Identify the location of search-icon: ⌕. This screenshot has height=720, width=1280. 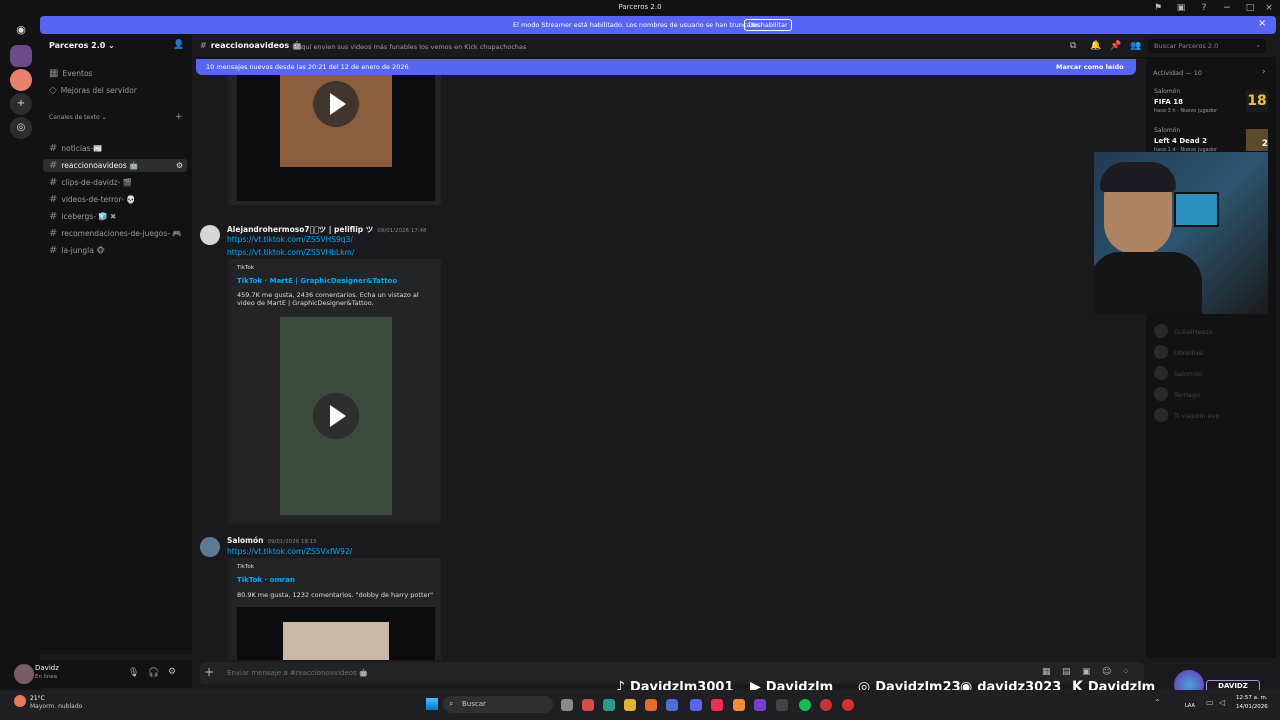
(451, 703).